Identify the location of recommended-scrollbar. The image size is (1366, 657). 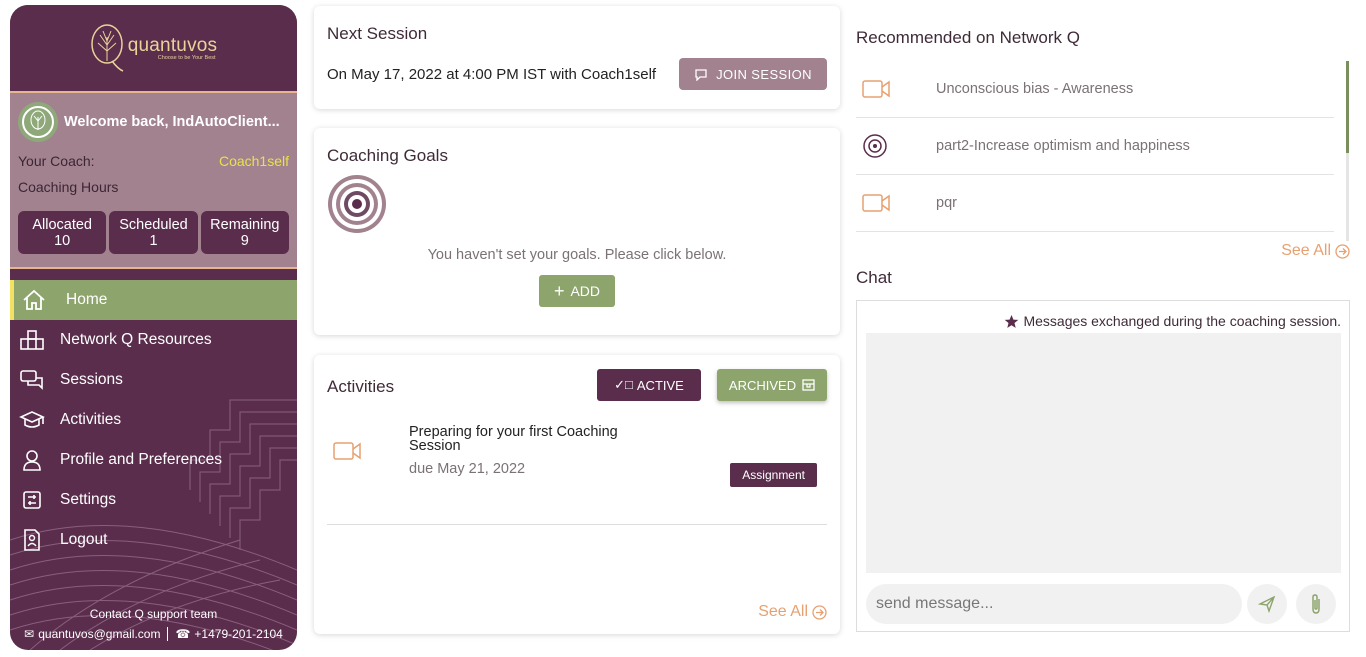
(1347, 151).